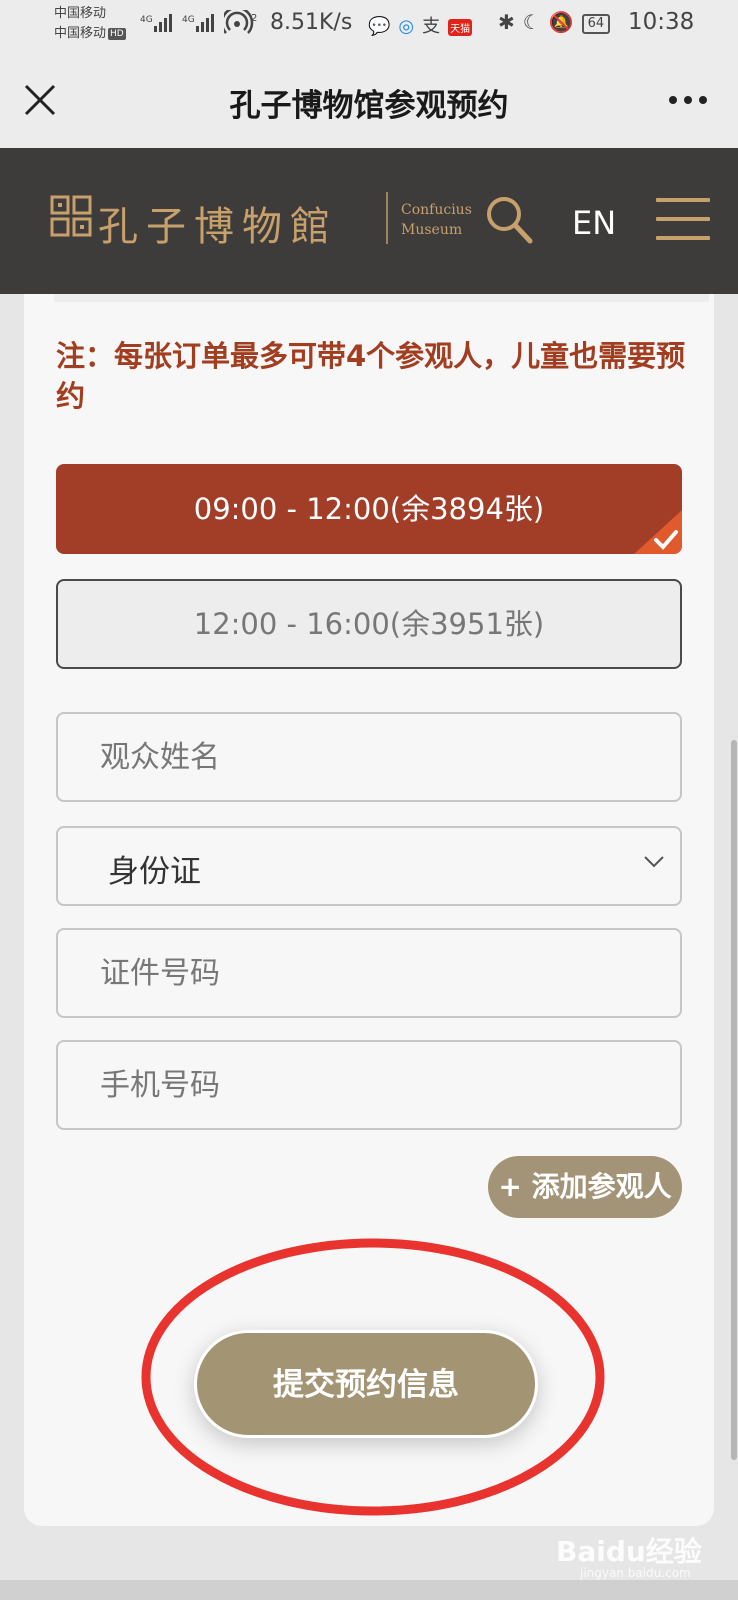  I want to click on wifi-hotspot-icon: 2, so click(240, 22).